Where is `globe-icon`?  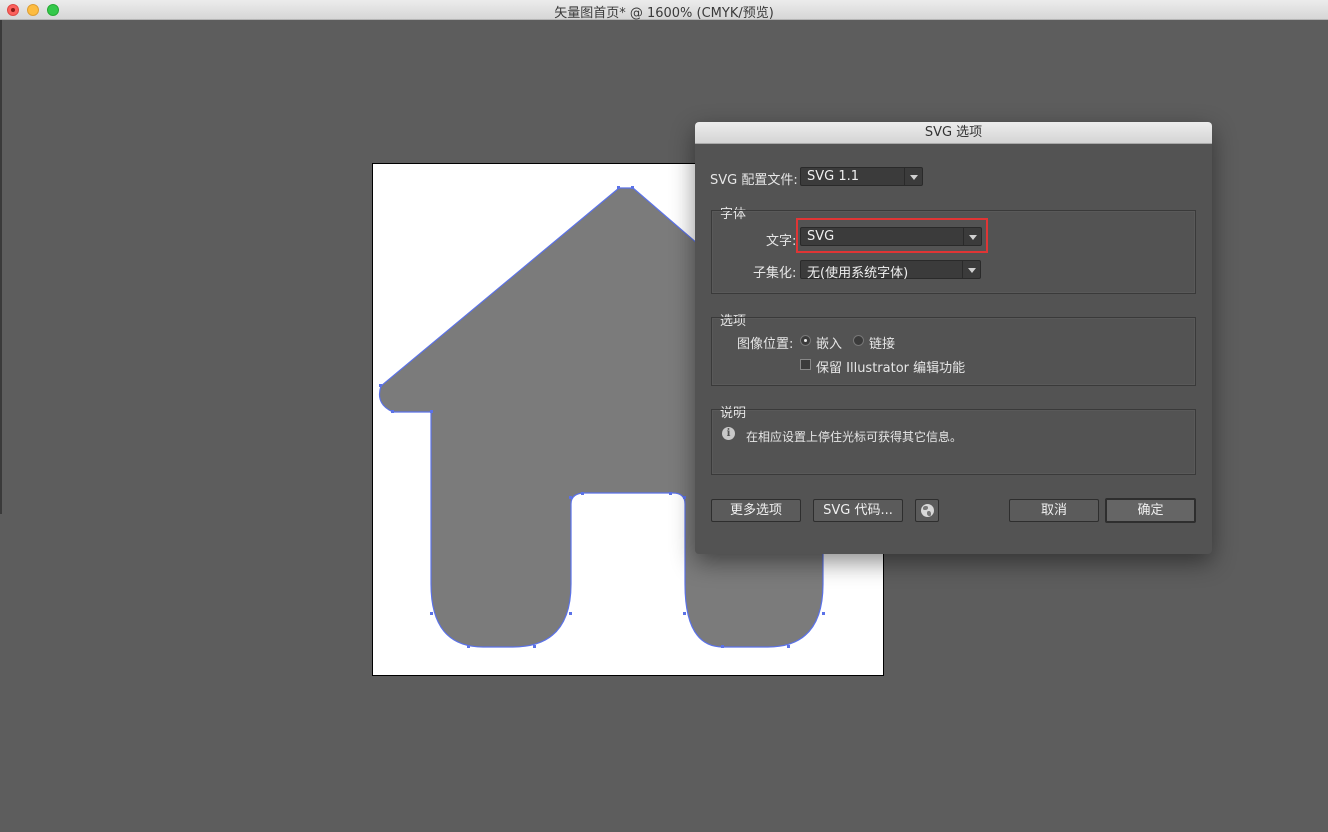 globe-icon is located at coordinates (927, 510).